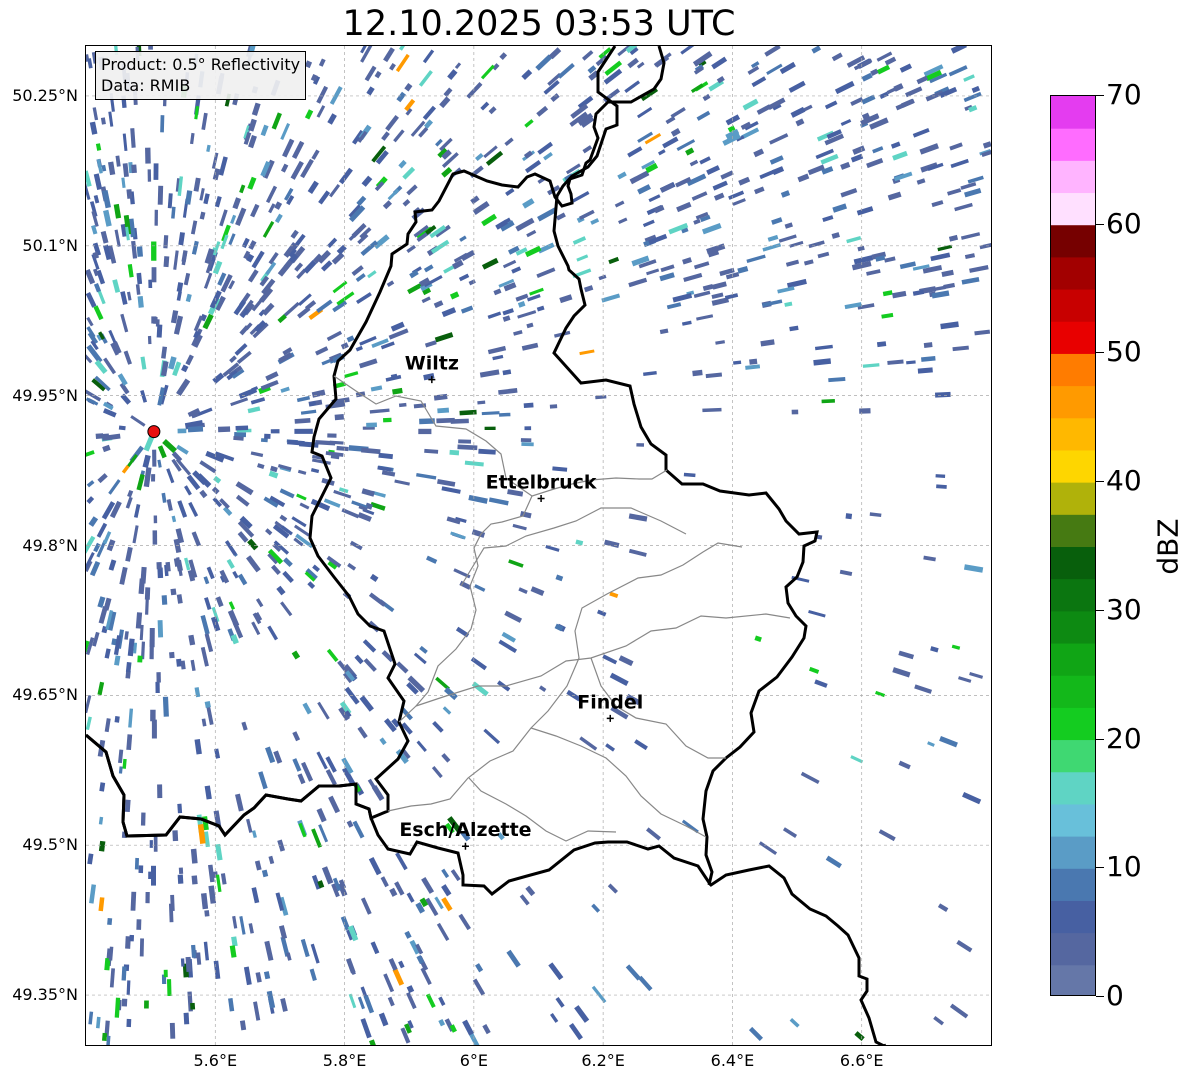 Image resolution: width=1184 pixels, height=1081 pixels. I want to click on longitude-tick-label: 6.2°E, so click(603, 1060).